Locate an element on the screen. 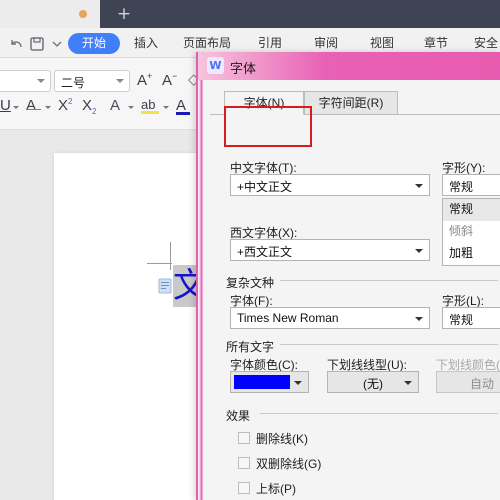 Image resolution: width=500 pixels, height=500 pixels. ribbon-tab-references: 引用 is located at coordinates (270, 42).